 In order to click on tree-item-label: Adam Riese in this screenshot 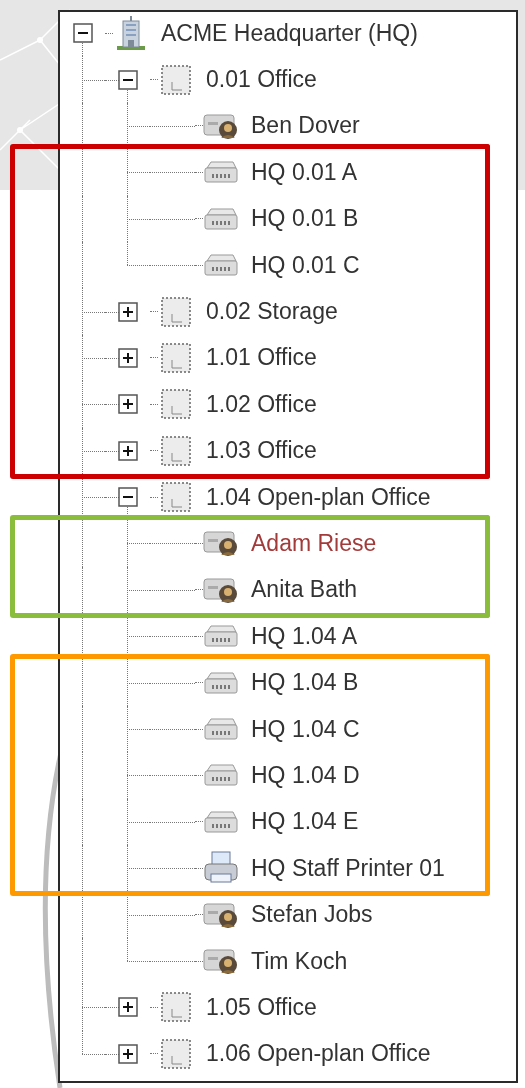, I will do `click(314, 543)`.